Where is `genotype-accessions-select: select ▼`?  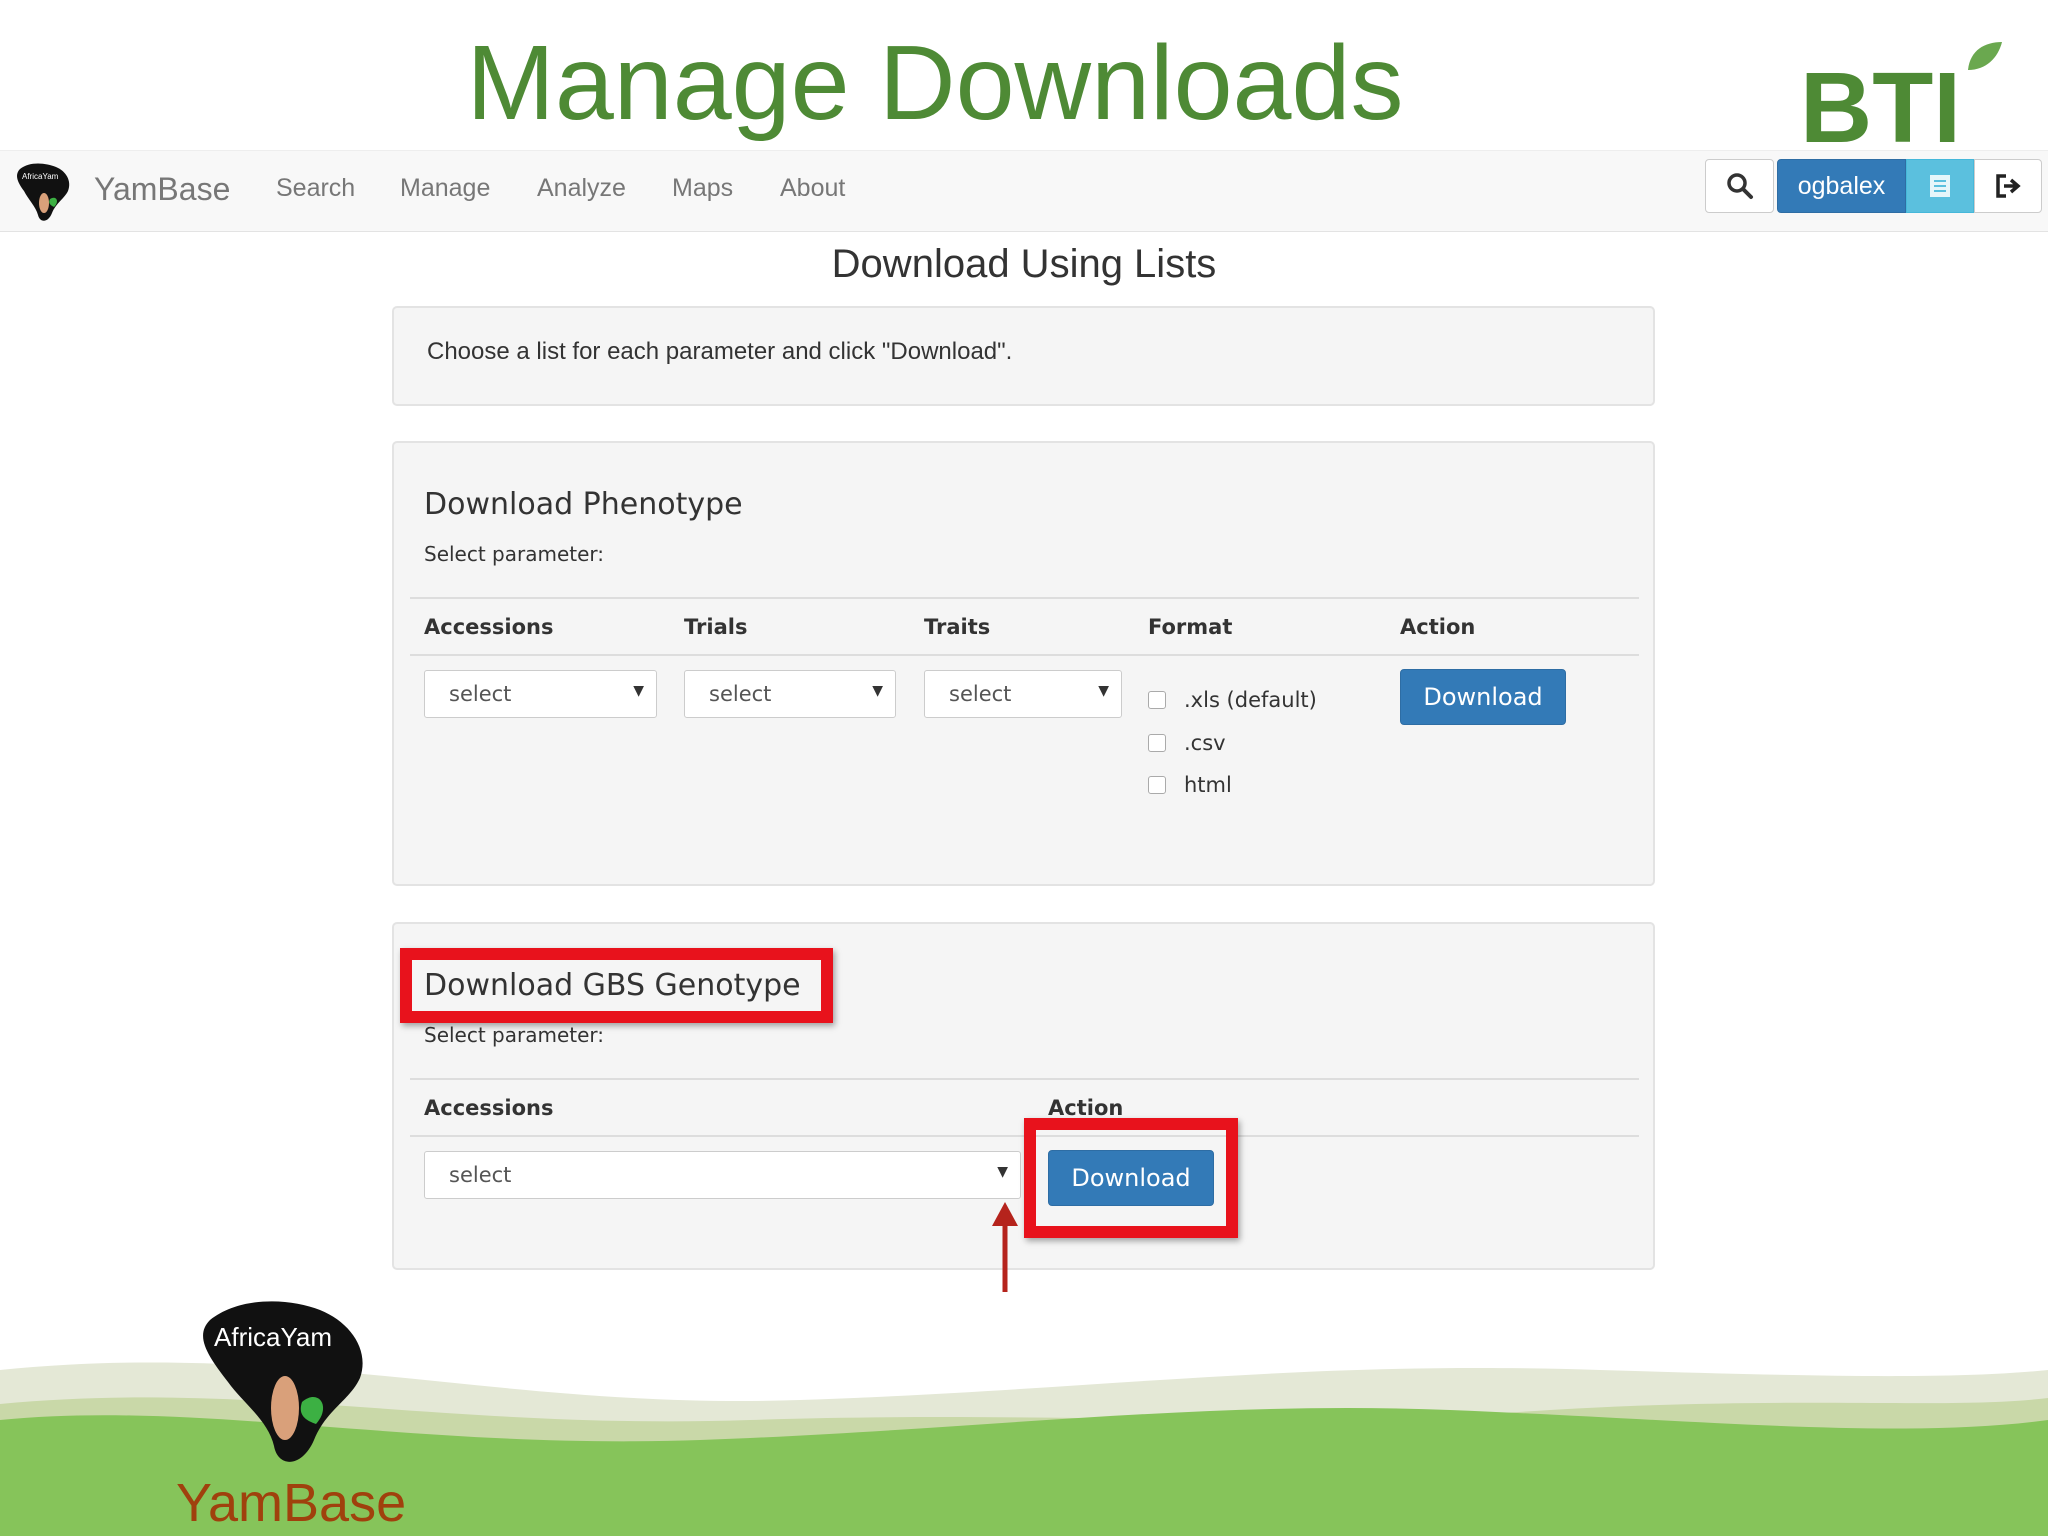
genotype-accessions-select: select ▼ is located at coordinates (722, 1175).